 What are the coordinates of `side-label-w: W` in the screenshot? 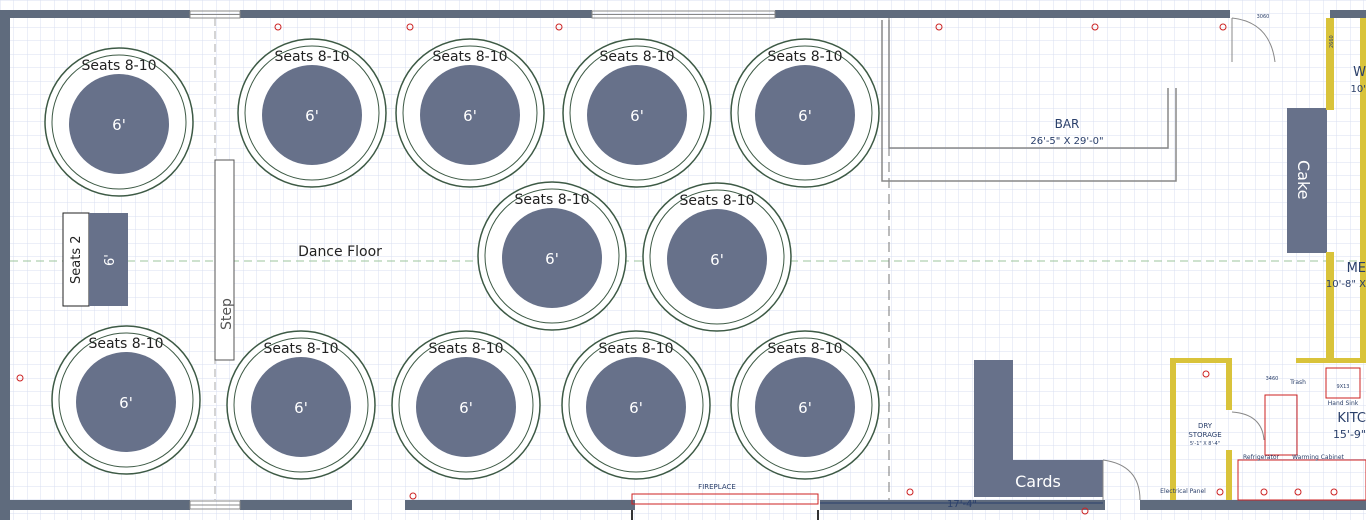 It's located at (1359, 72).